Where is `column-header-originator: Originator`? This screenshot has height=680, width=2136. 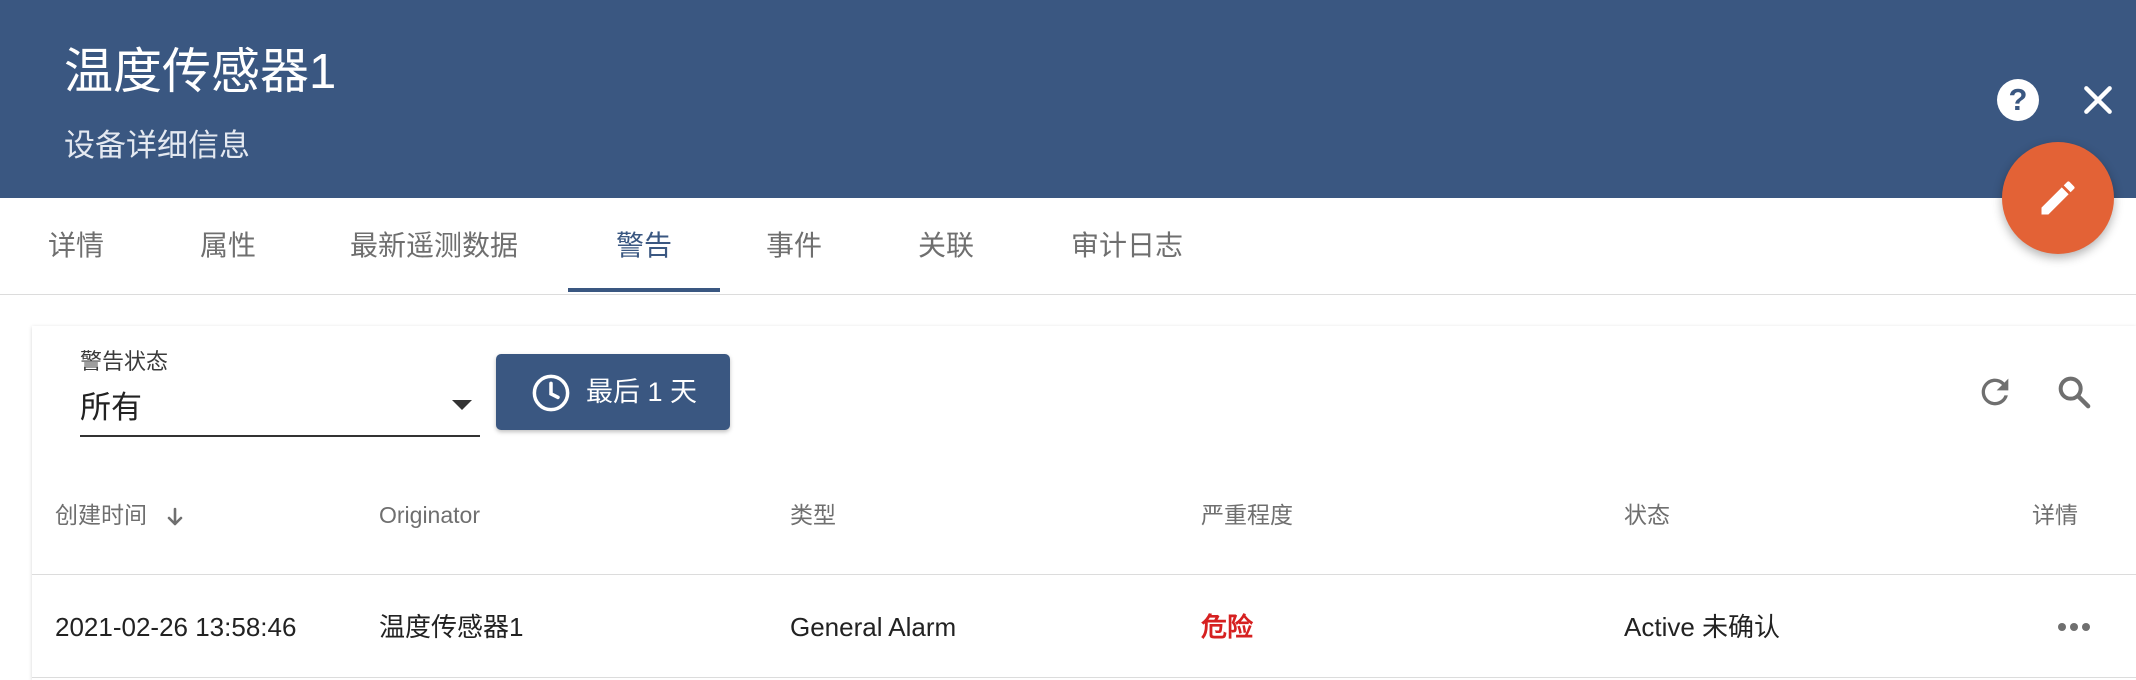 column-header-originator: Originator is located at coordinates (429, 515).